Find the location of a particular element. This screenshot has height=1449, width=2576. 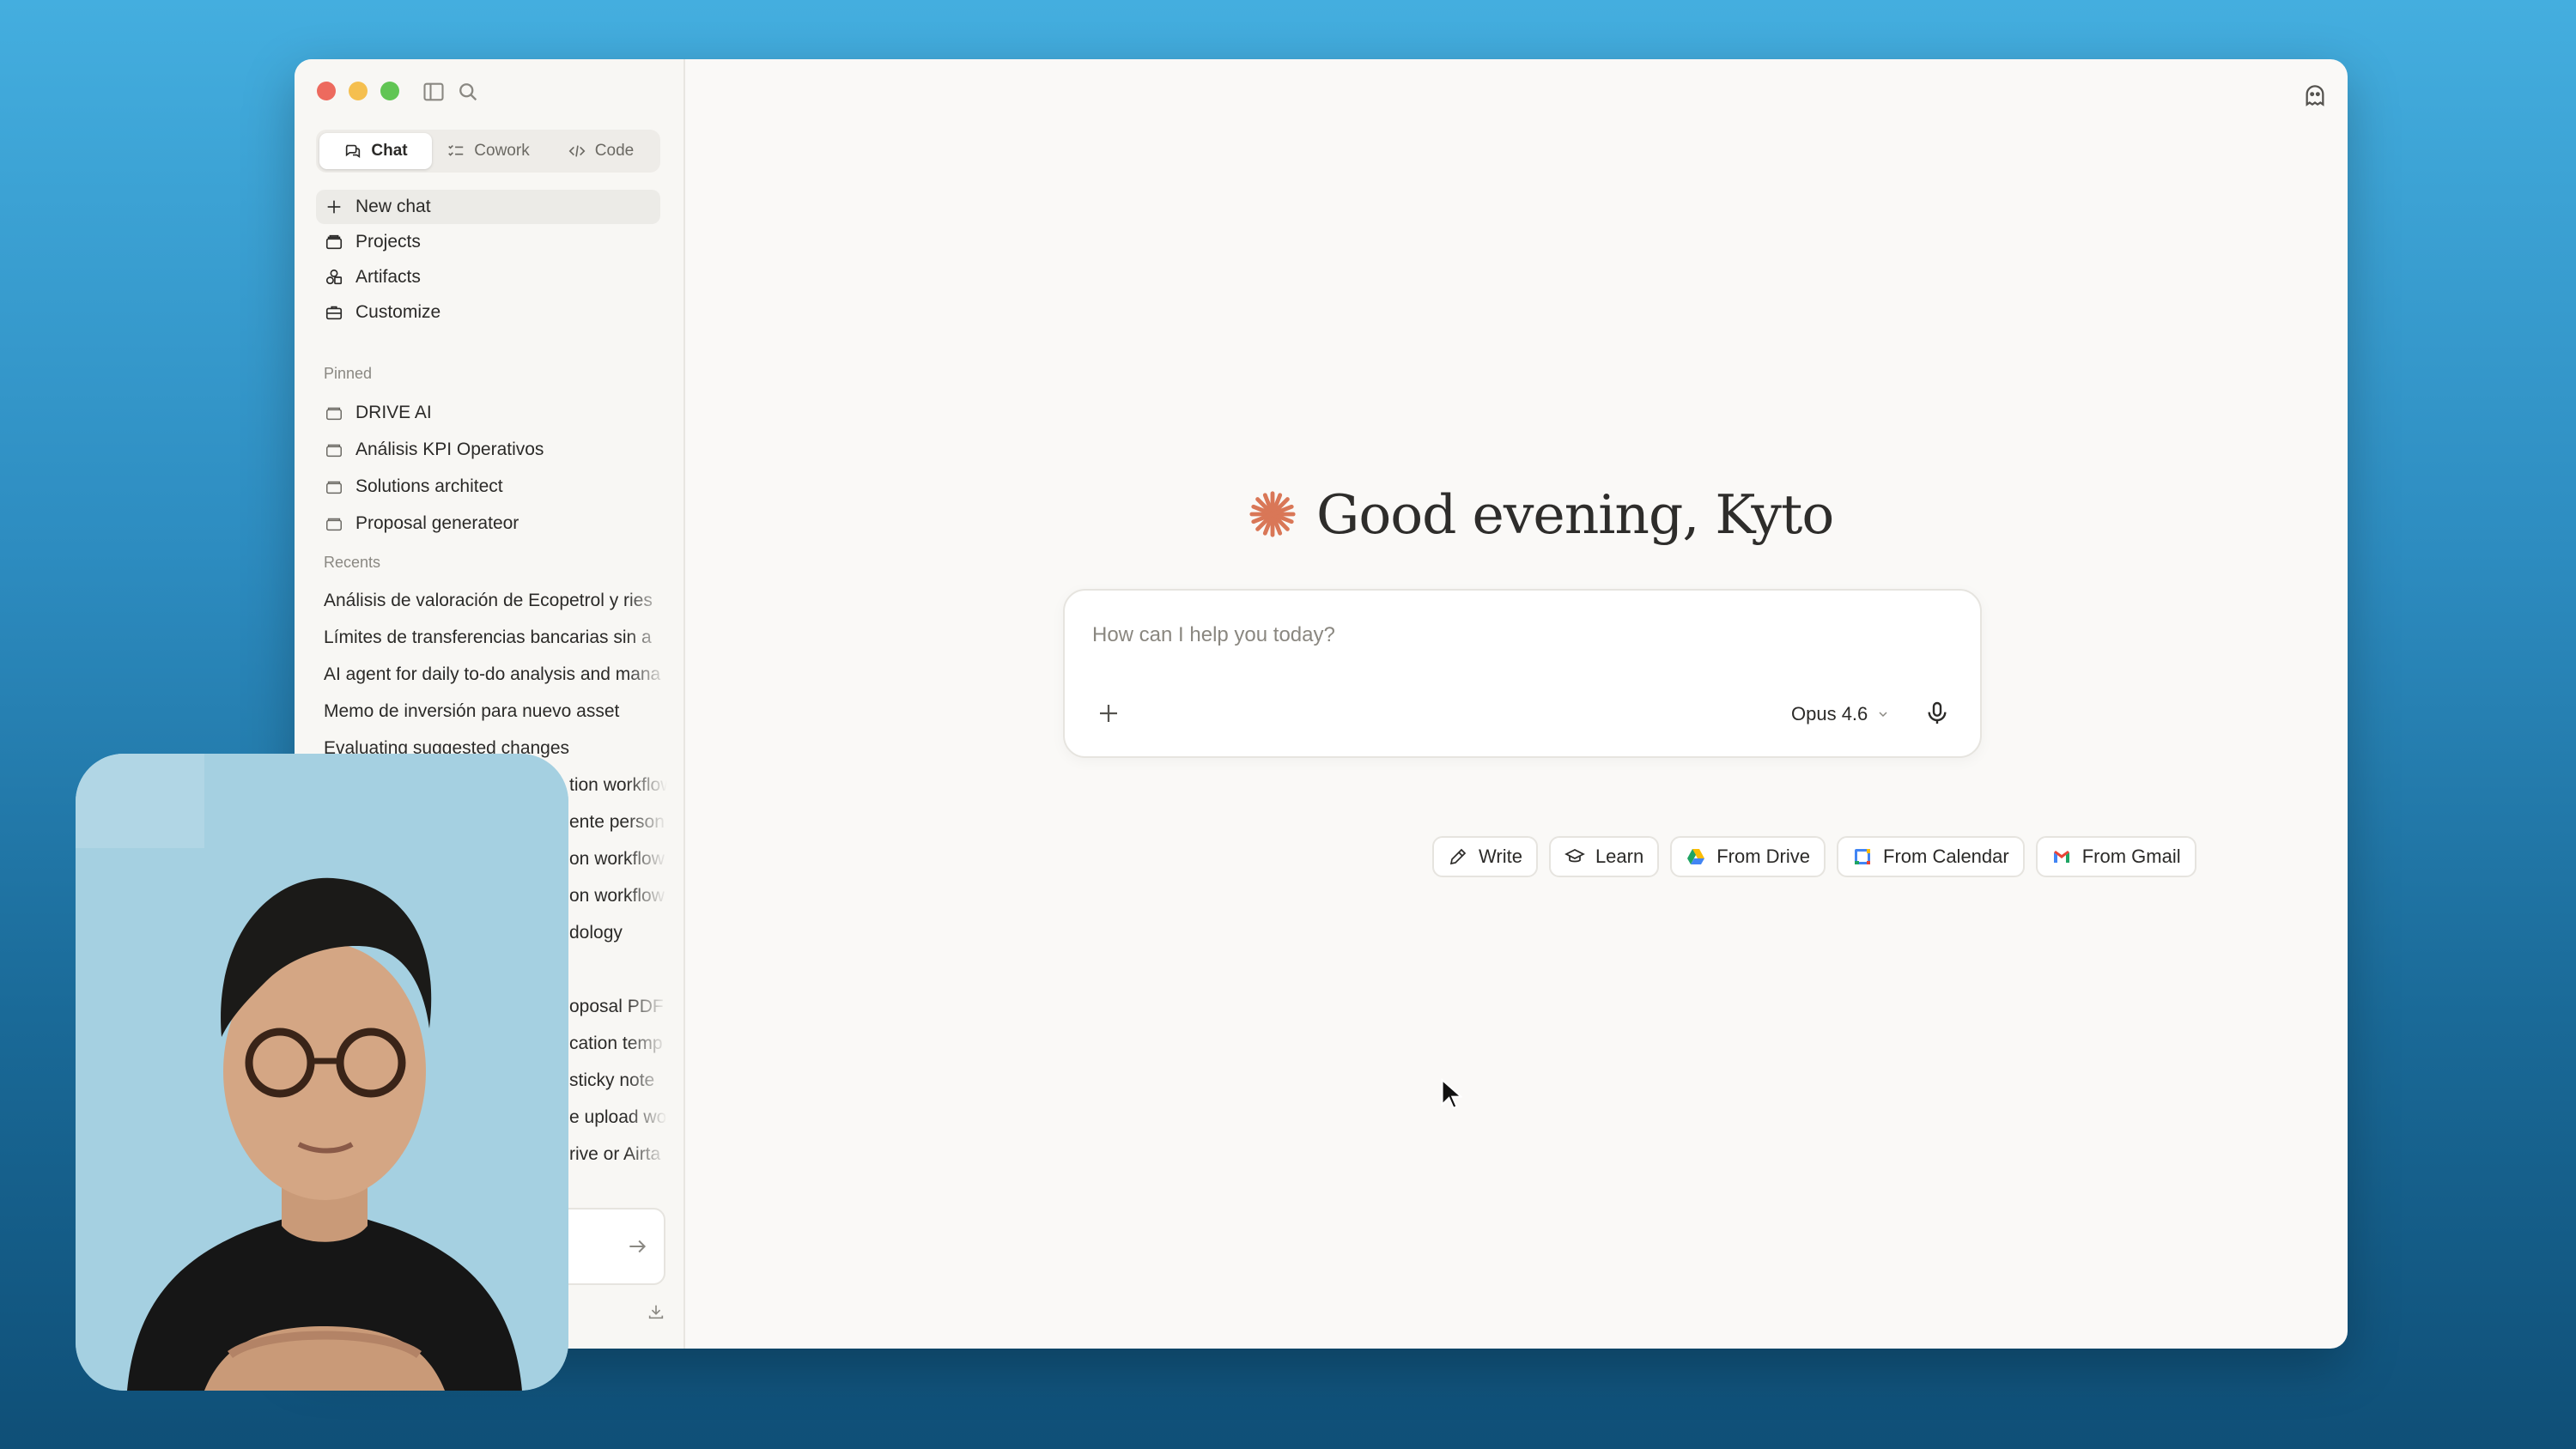

webcam-overlay is located at coordinates (322, 1072).